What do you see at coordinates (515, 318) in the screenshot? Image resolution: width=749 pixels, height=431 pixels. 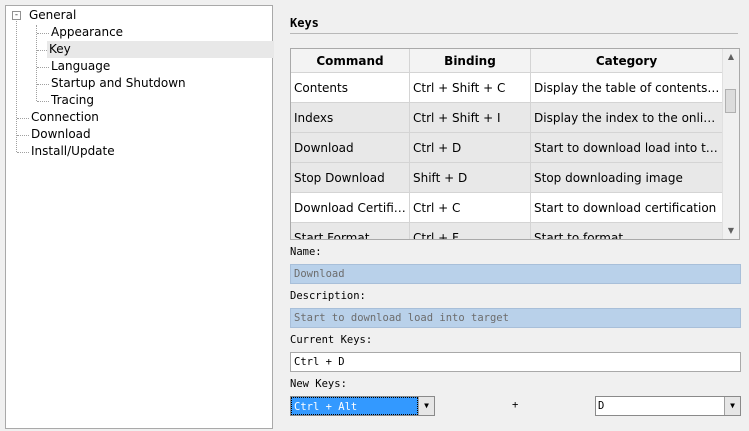 I see `description-field: Start to download load into target` at bounding box center [515, 318].